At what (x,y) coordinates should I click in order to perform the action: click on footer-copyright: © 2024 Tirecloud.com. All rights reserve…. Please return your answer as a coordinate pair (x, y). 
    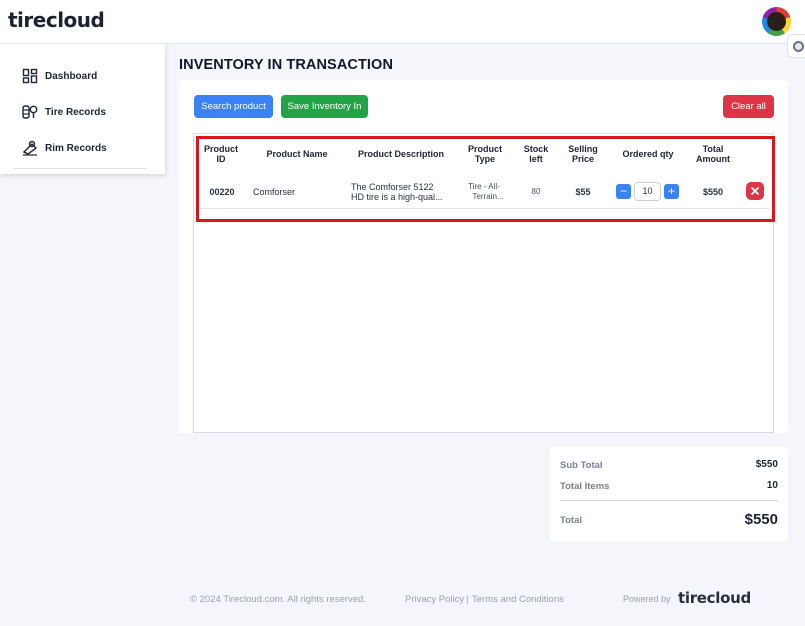
    Looking at the image, I should click on (278, 599).